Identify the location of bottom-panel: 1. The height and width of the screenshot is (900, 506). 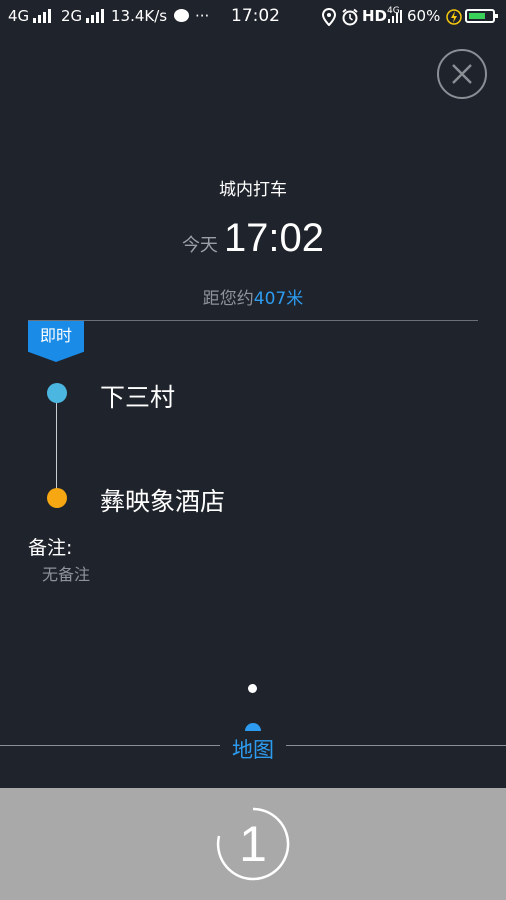
(253, 844).